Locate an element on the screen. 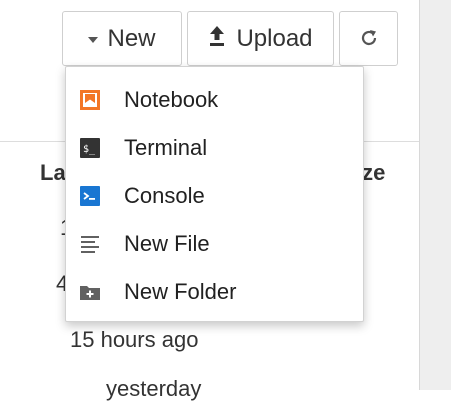 This screenshot has width=451, height=402. upload-button-label: Upload is located at coordinates (274, 38).